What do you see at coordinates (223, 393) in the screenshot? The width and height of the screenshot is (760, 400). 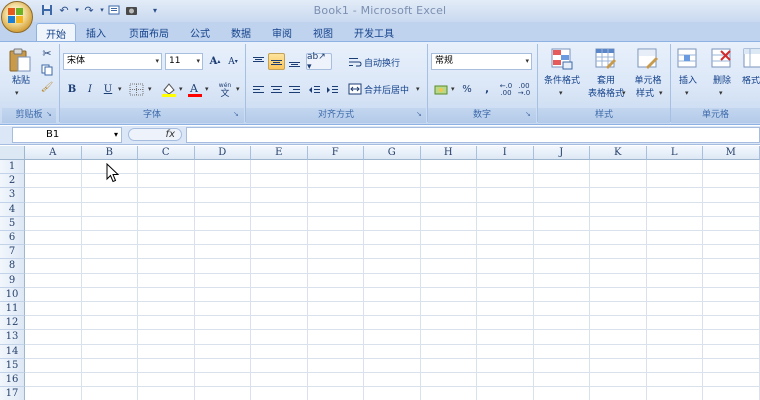 I see `cell-D17` at bounding box center [223, 393].